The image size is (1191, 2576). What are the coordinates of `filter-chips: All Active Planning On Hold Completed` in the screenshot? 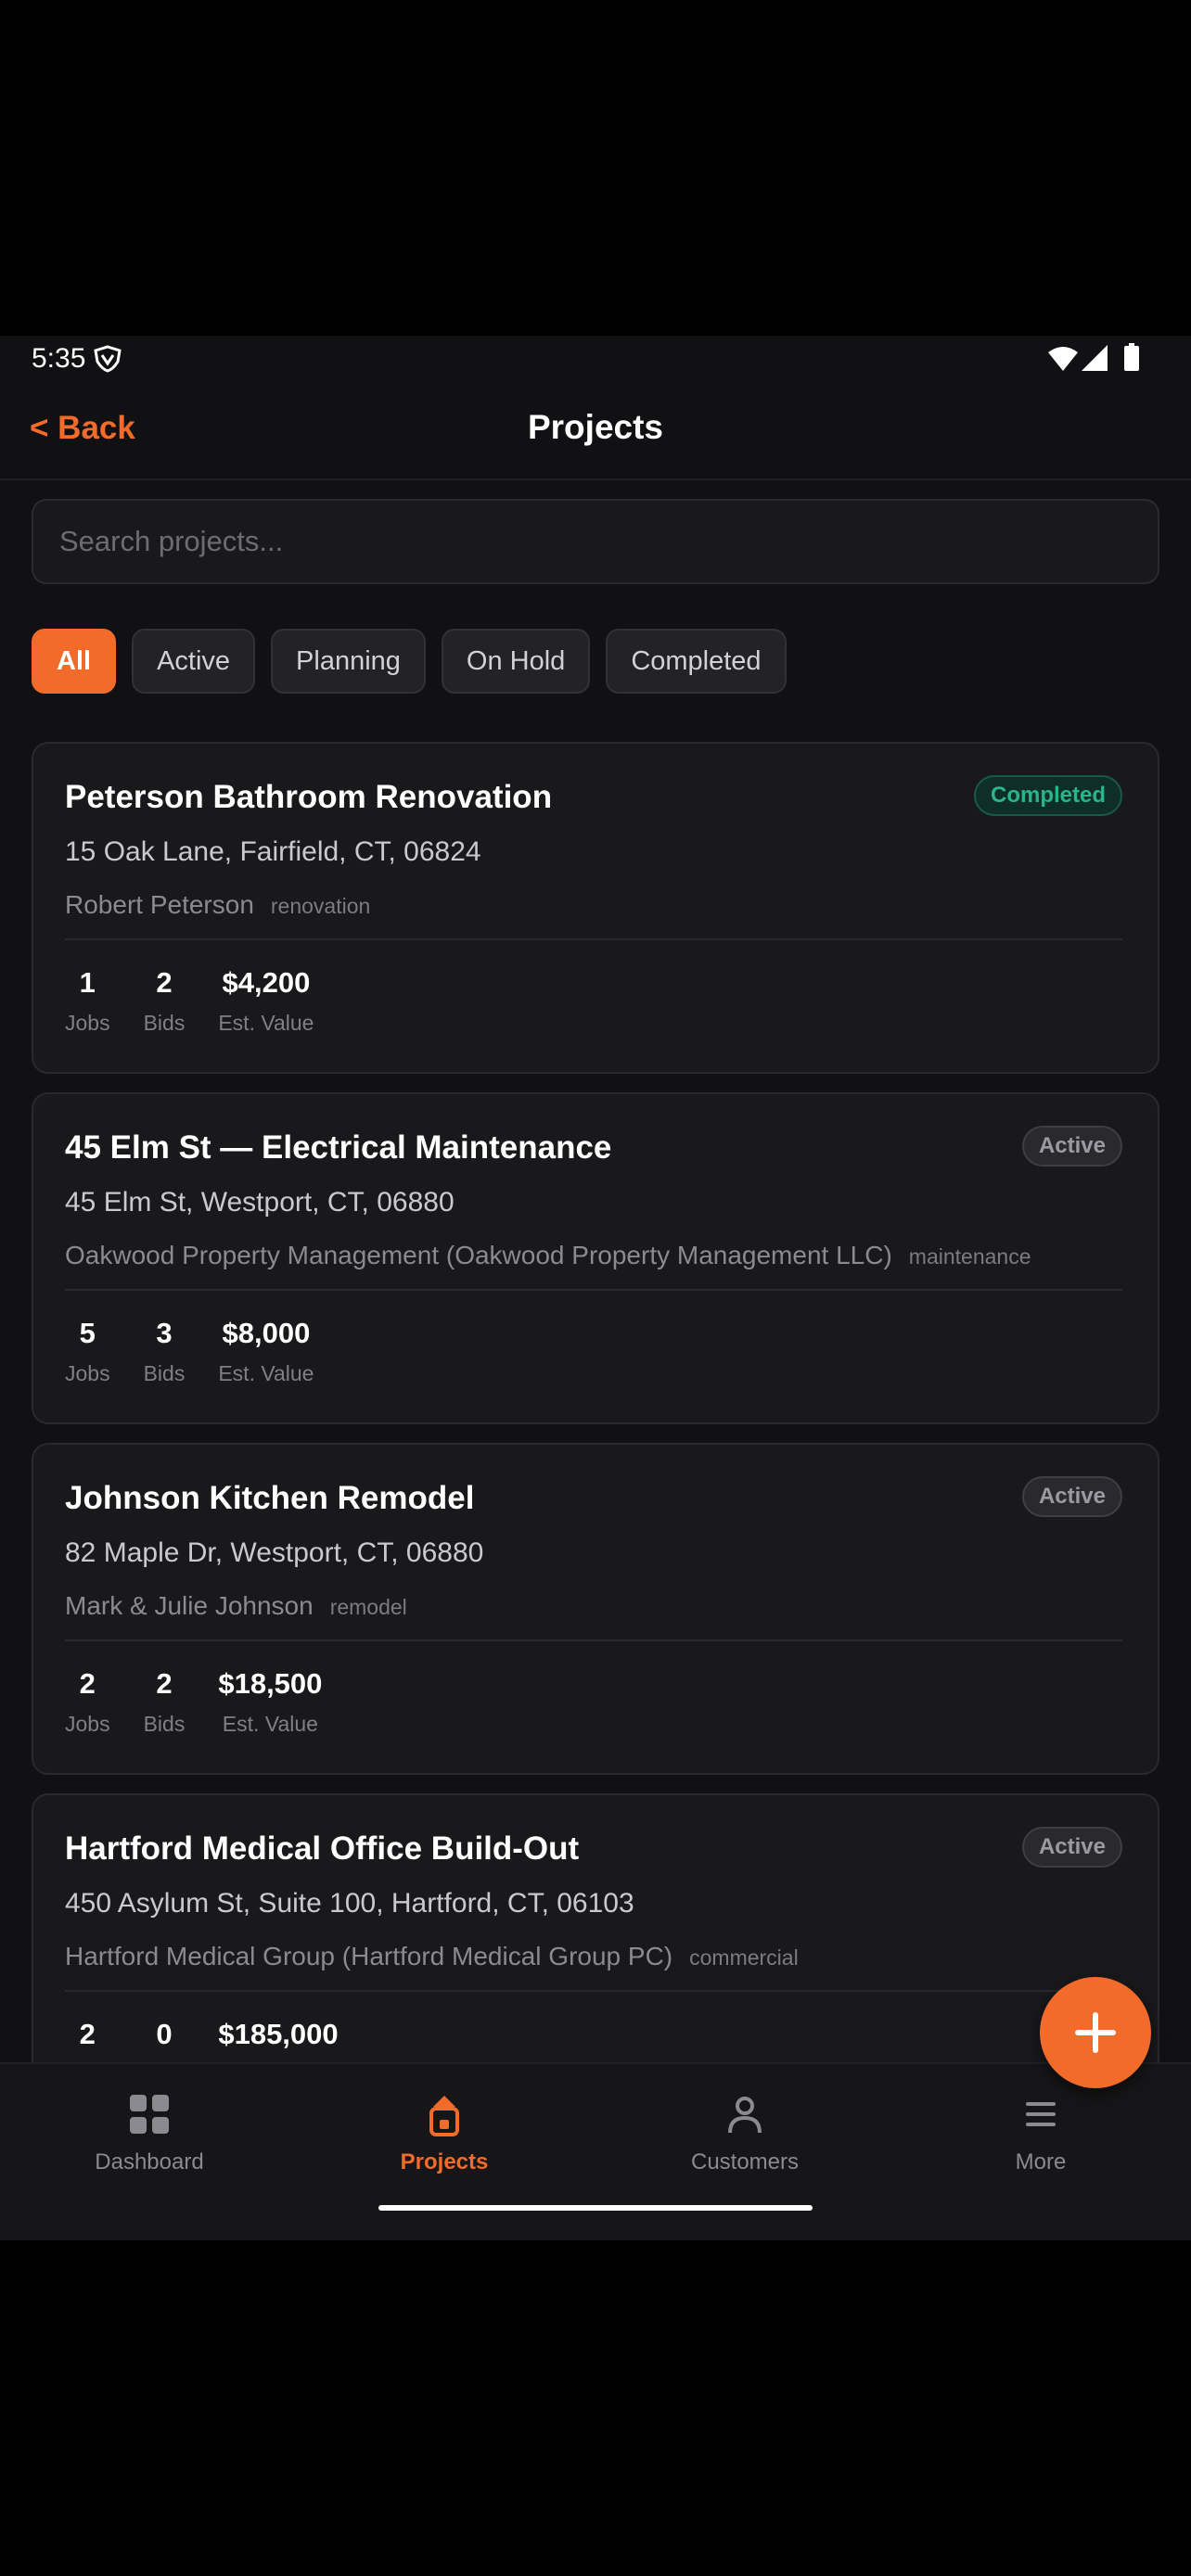 It's located at (409, 662).